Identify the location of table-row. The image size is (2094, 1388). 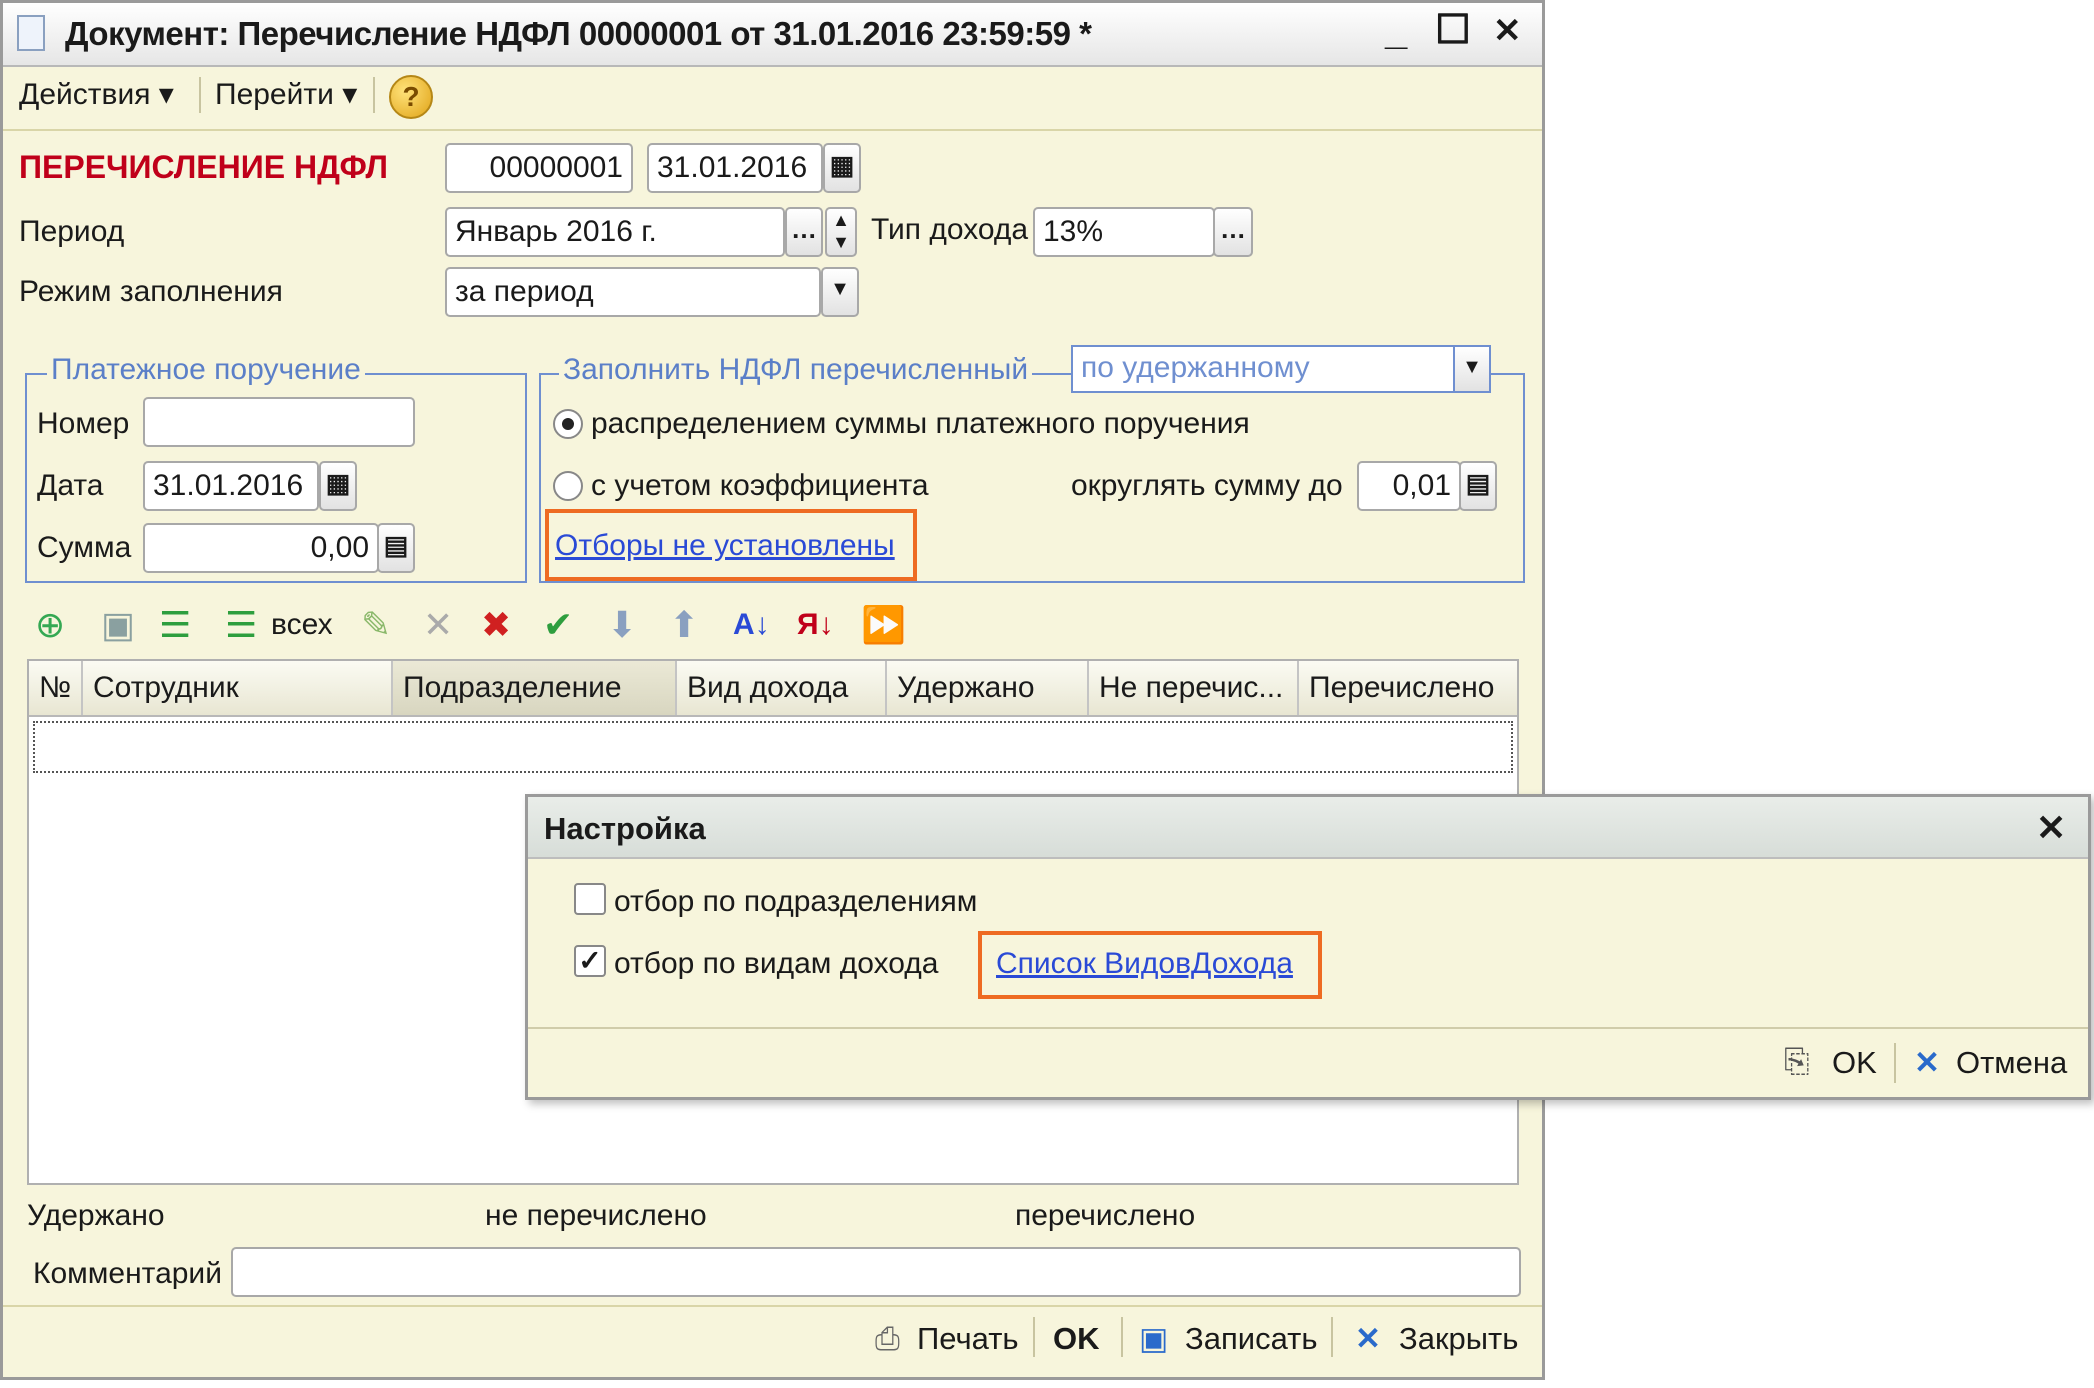
(773, 747).